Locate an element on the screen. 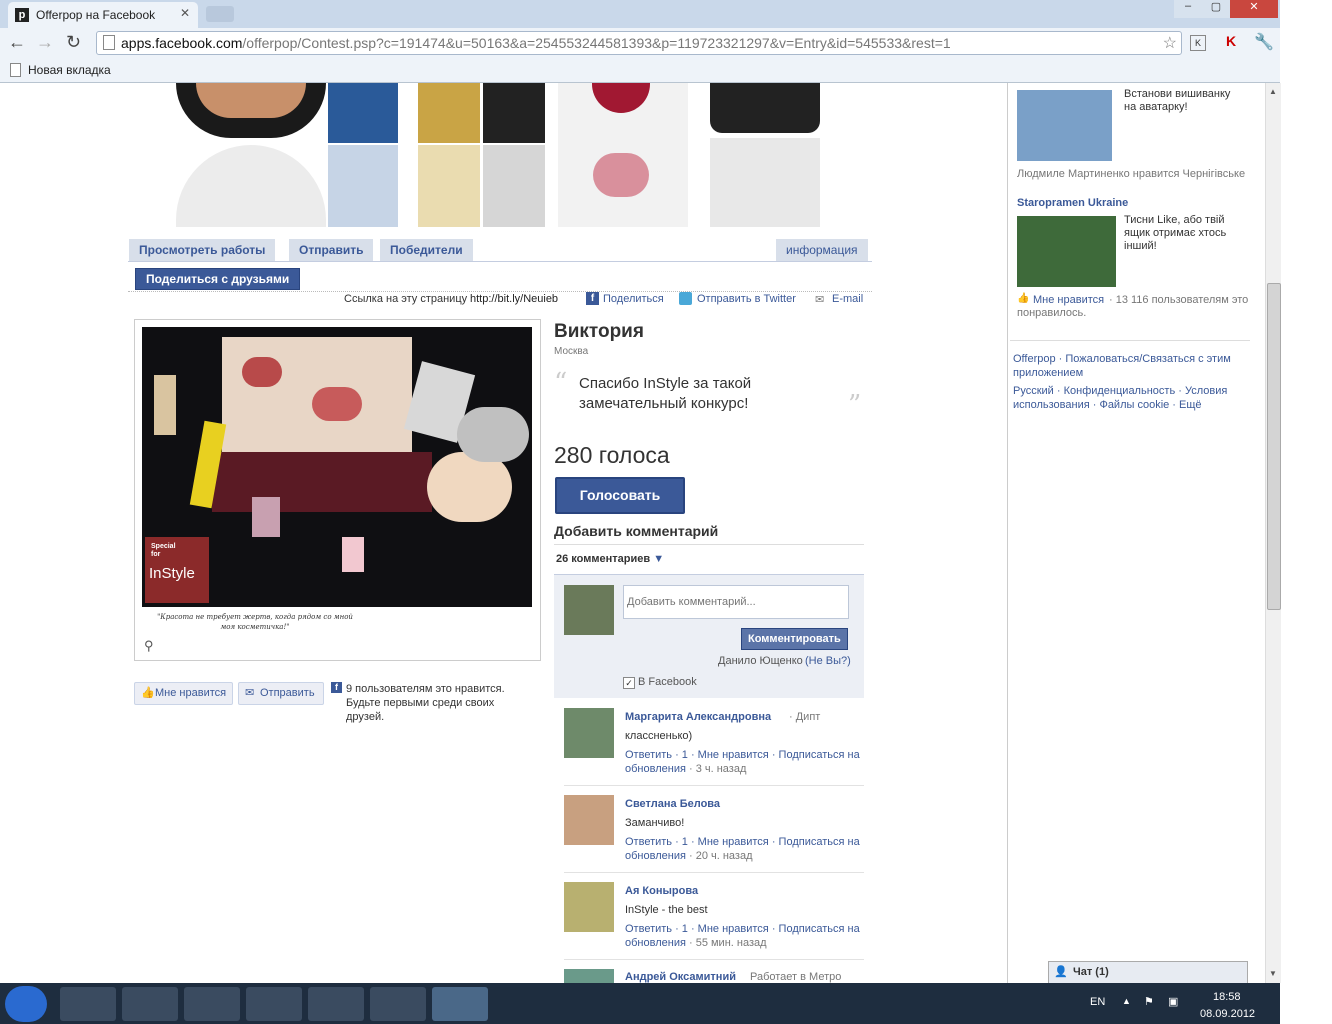 This screenshot has height=1024, width=1332. bookmark-new-tab: Новая вкладка is located at coordinates (69, 70).